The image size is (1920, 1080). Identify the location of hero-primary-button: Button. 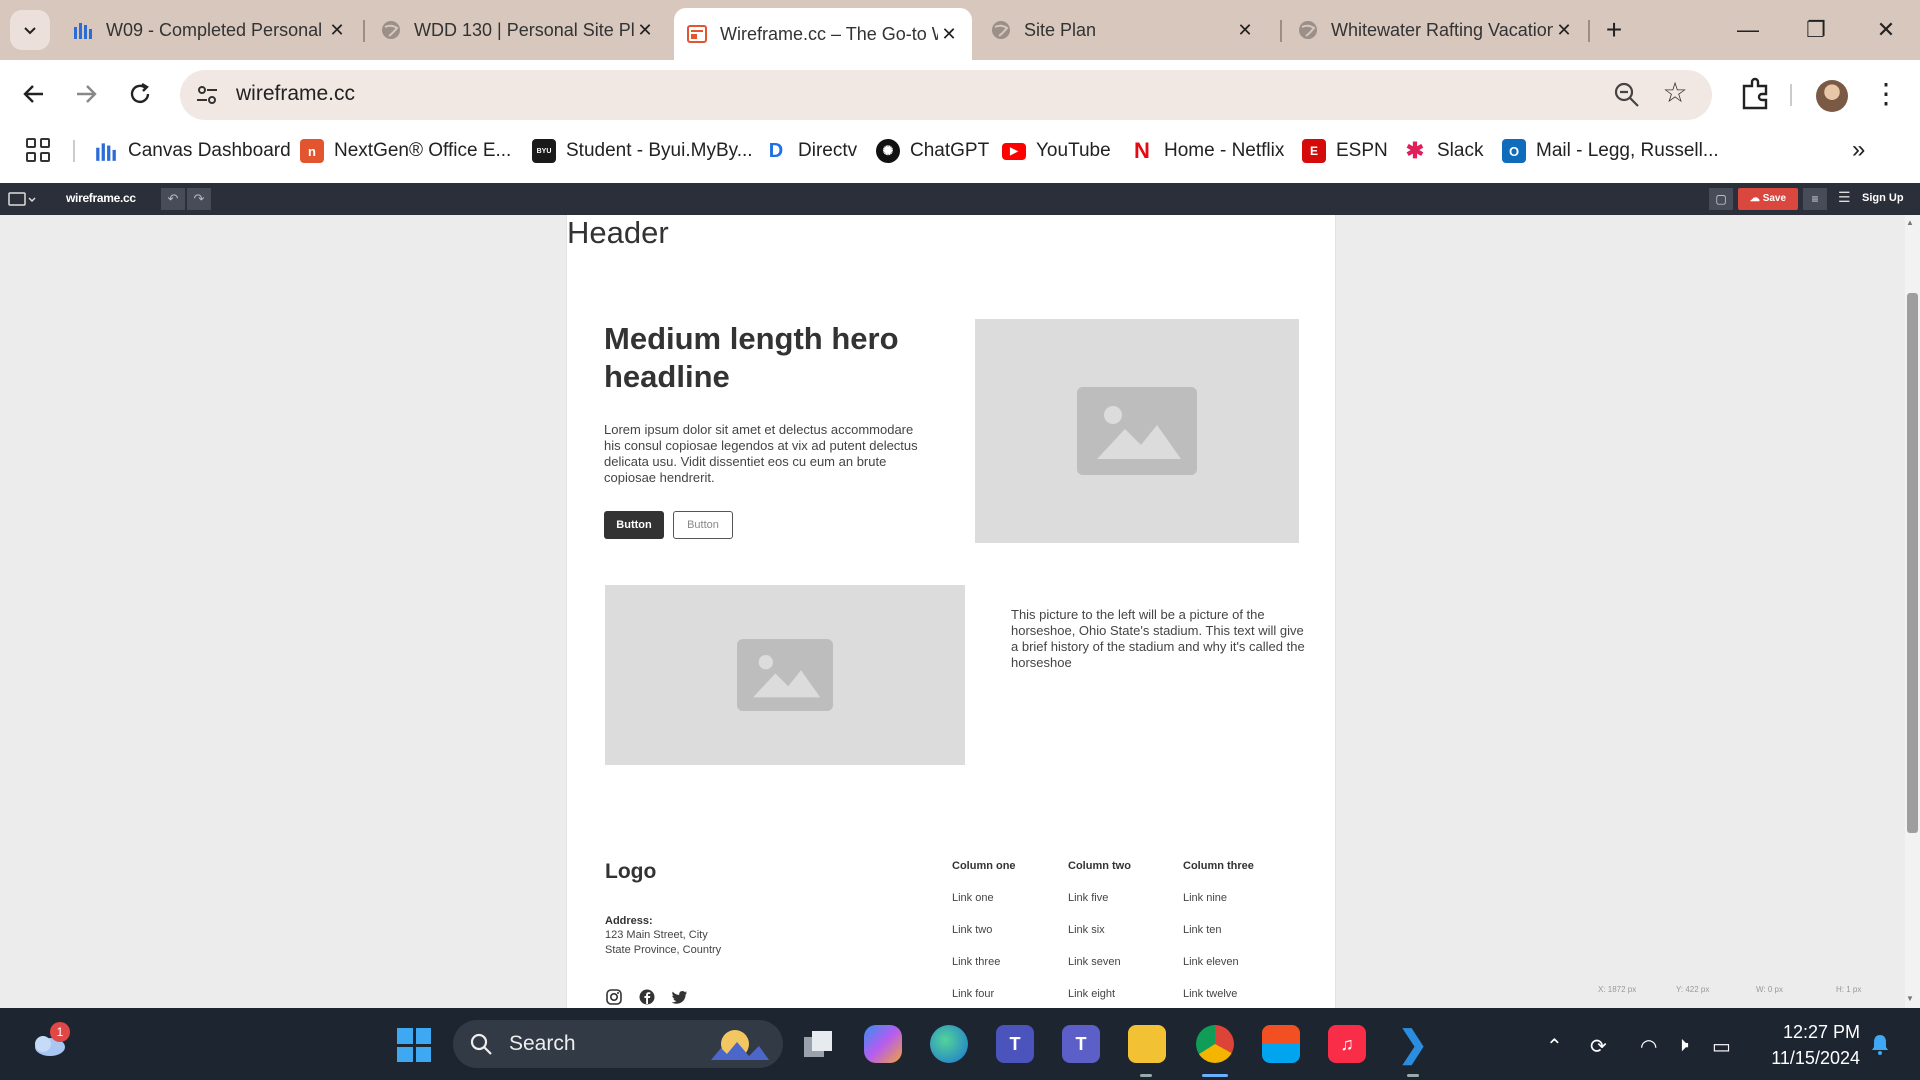
(634, 525).